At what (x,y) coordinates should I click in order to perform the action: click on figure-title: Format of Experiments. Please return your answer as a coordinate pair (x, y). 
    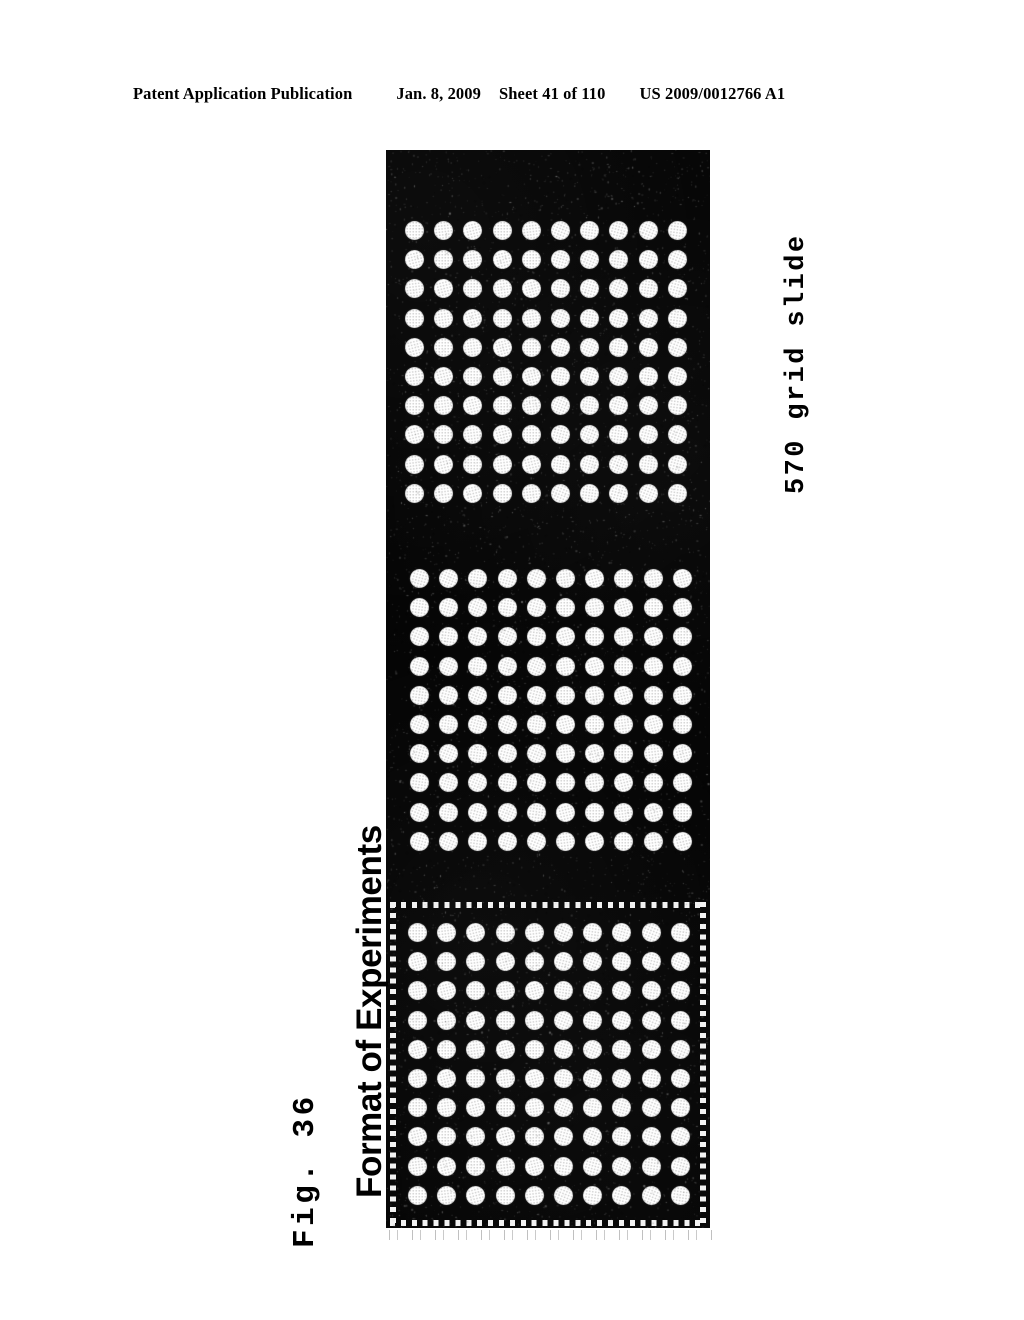
    Looking at the image, I should click on (369, 1011).